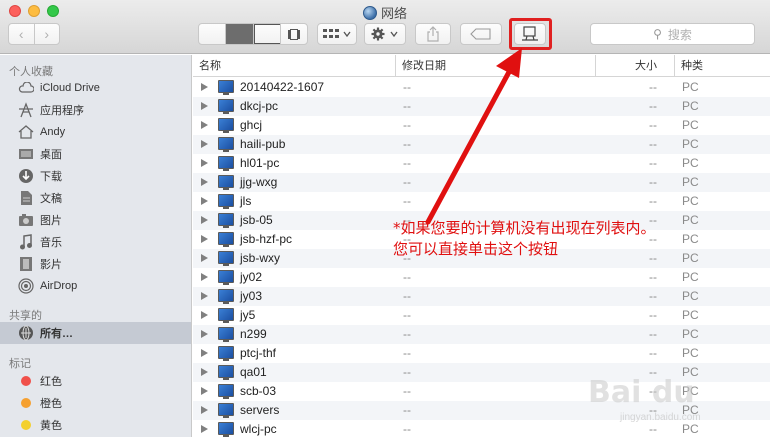  I want to click on column-header-name: 名称, so click(294, 66).